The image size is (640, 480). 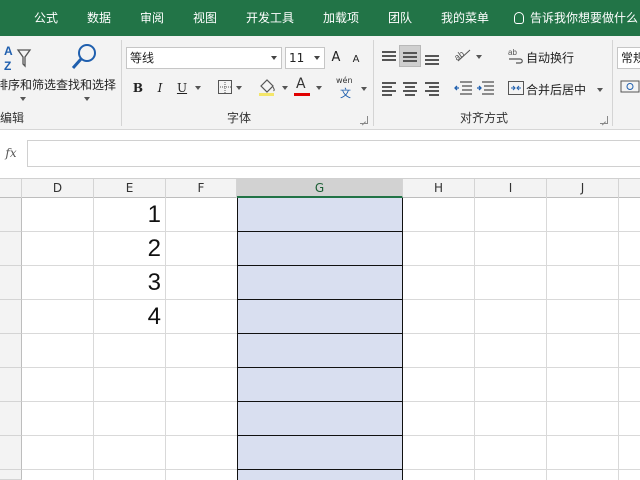 What do you see at coordinates (205, 18) in the screenshot?
I see `menu-view: 视图` at bounding box center [205, 18].